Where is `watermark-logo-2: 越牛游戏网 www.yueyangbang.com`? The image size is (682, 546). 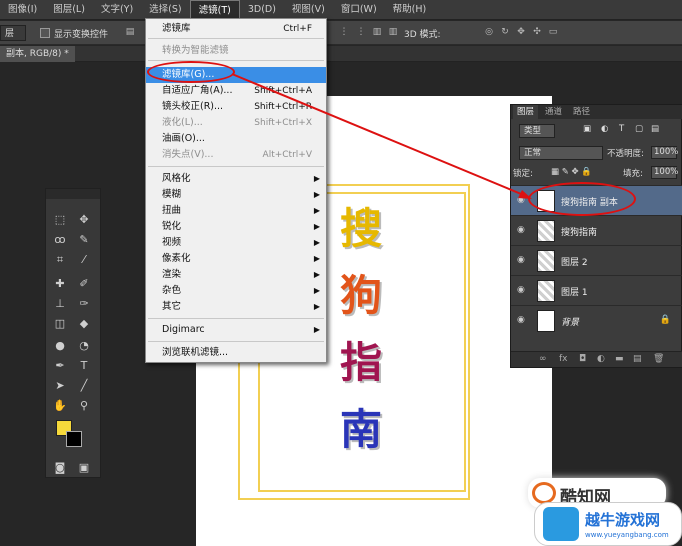
watermark-logo-2: 越牛游戏网 www.yueyangbang.com is located at coordinates (608, 524).